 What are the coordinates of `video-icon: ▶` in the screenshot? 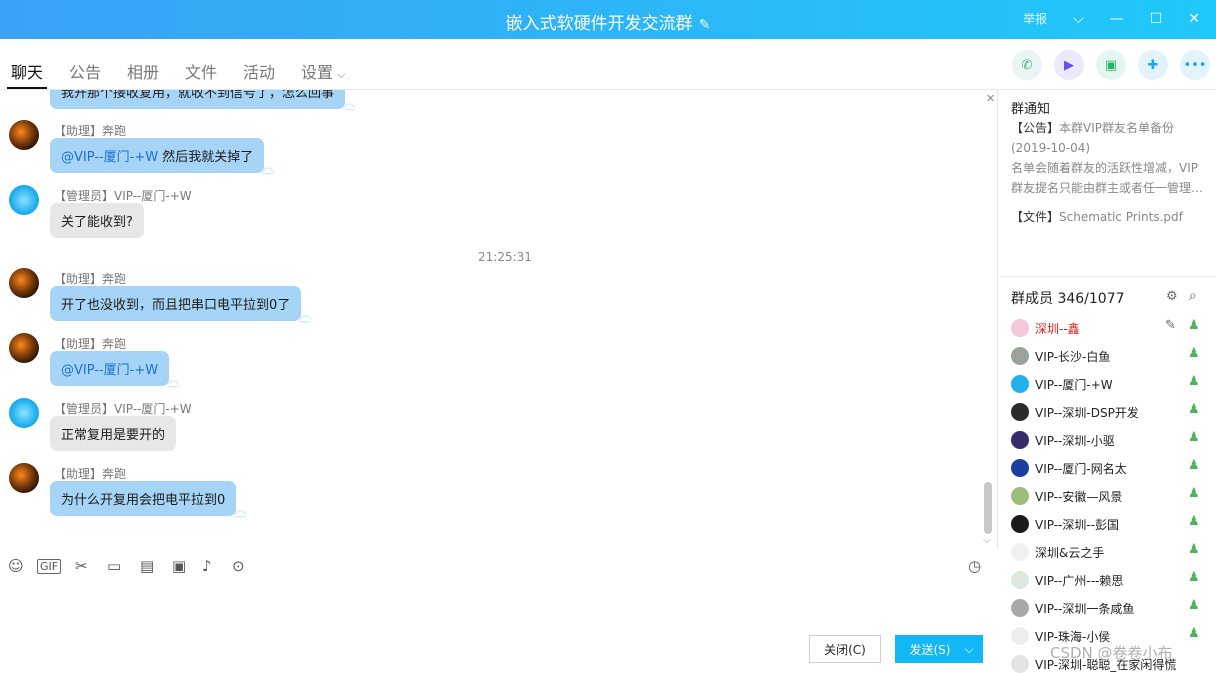 It's located at (1069, 65).